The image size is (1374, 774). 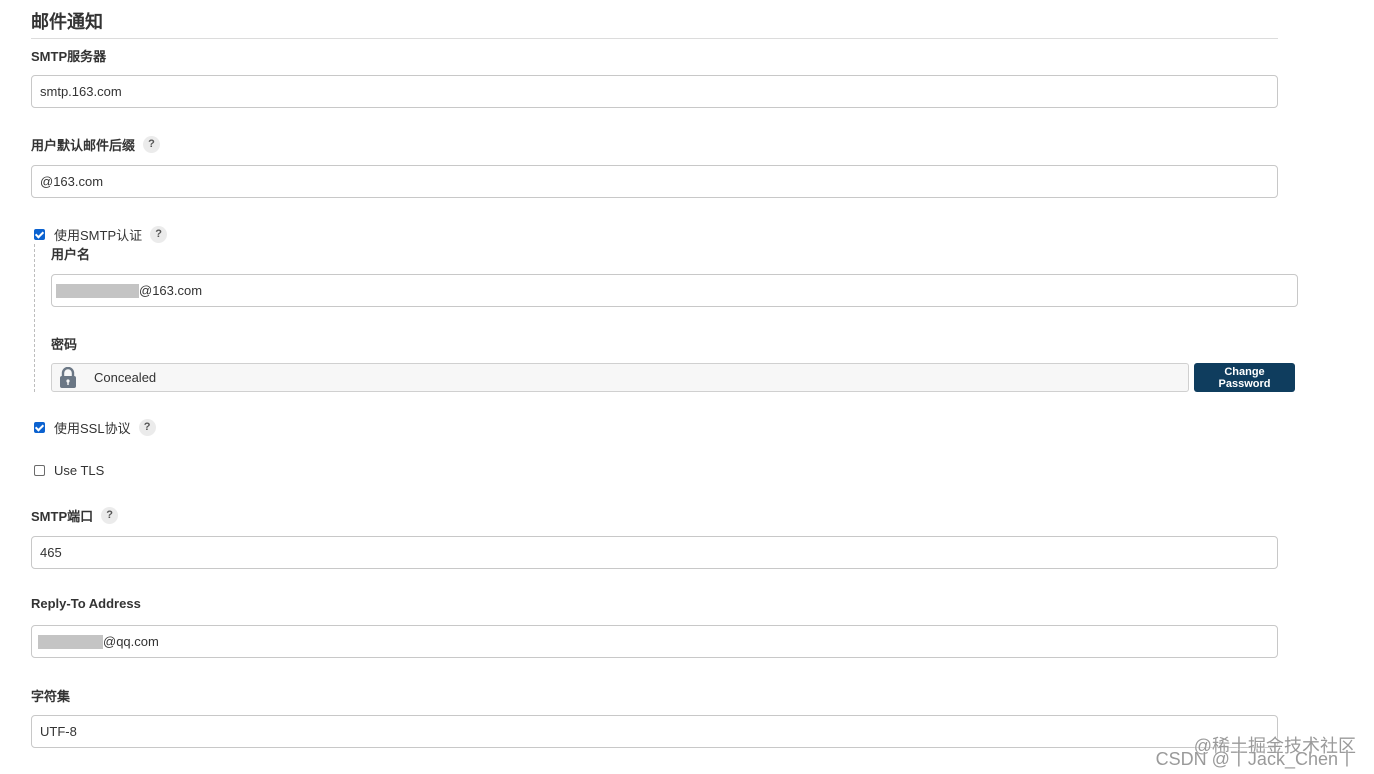 I want to click on default-suffix-label-text: 用户默认邮件后缀, so click(x=83, y=145).